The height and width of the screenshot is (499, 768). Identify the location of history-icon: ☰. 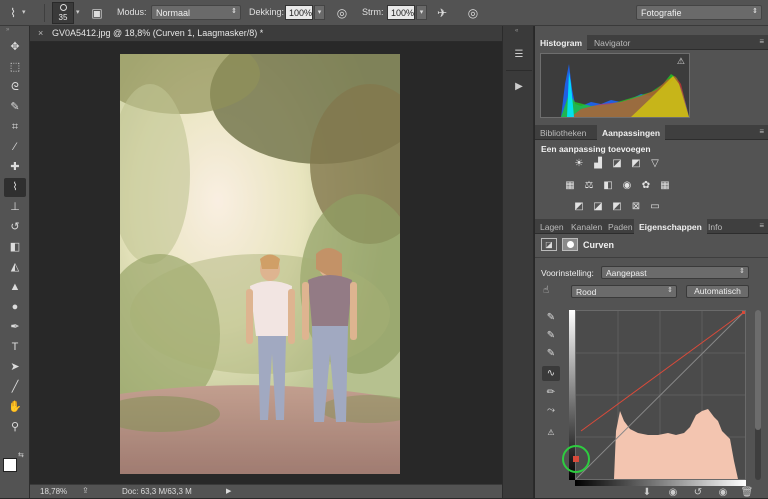
(519, 55).